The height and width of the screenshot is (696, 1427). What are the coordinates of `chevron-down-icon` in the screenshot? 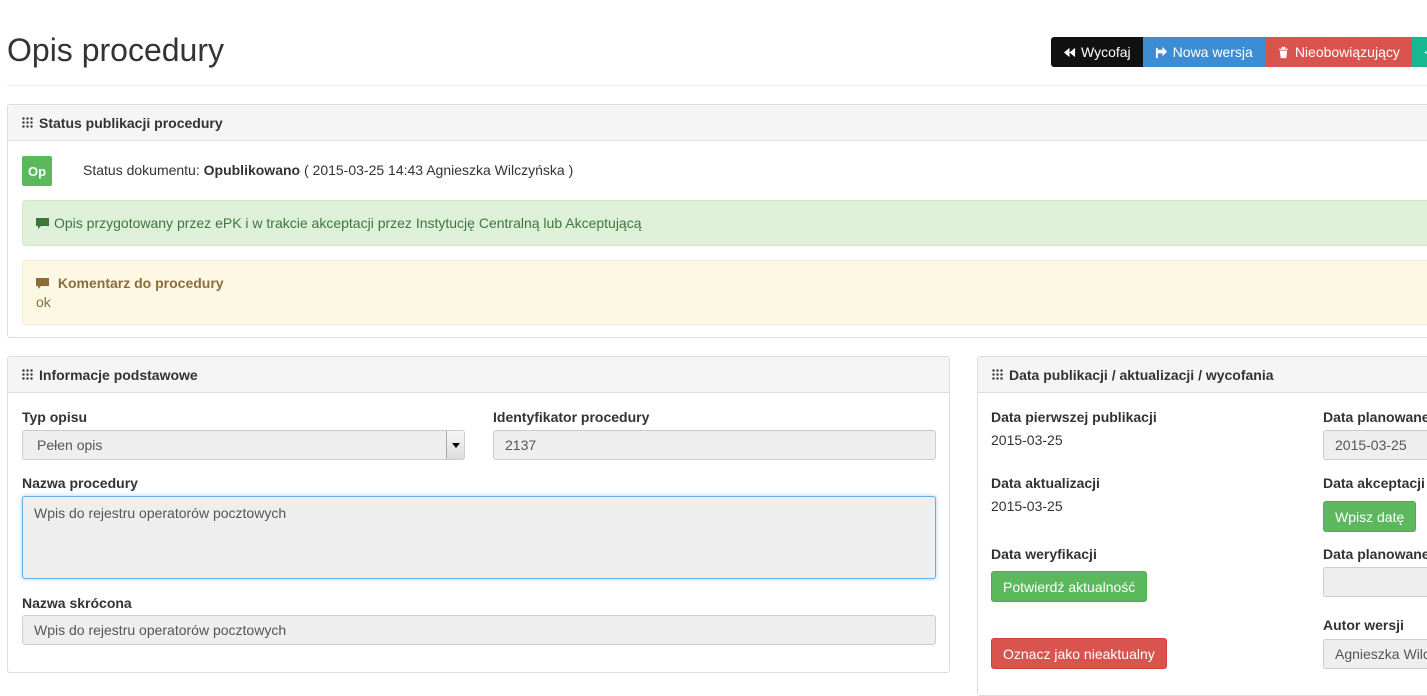 It's located at (455, 445).